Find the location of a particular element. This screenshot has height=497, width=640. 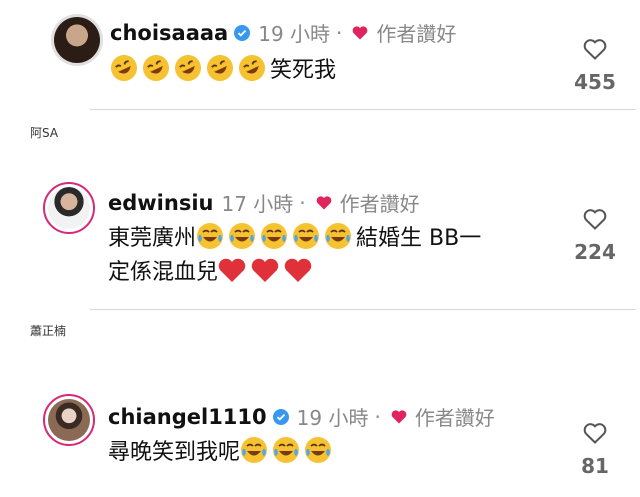

username: edwinsiu is located at coordinates (160, 203).